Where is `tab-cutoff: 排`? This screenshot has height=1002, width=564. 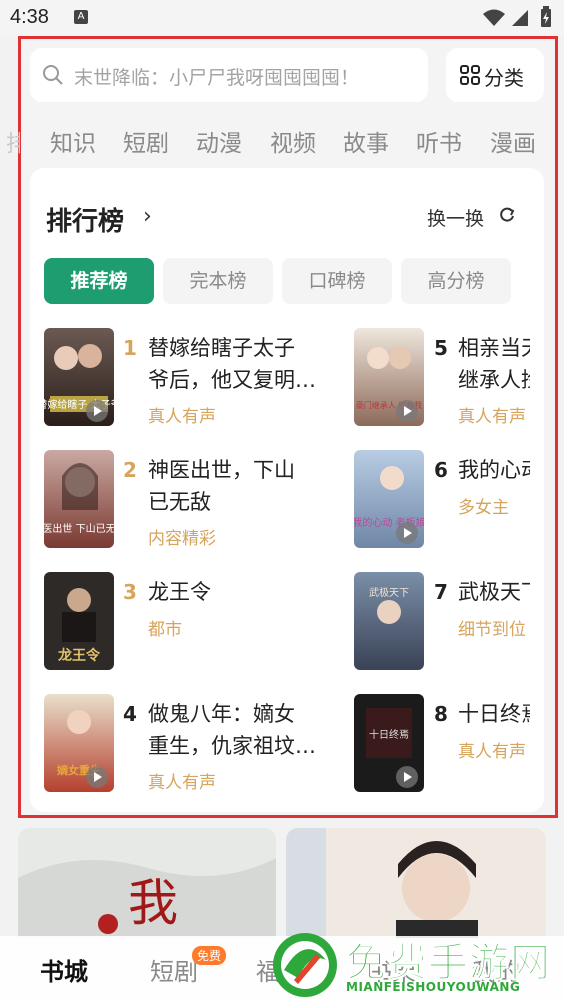
tab-cutoff: 排 is located at coordinates (13, 144).